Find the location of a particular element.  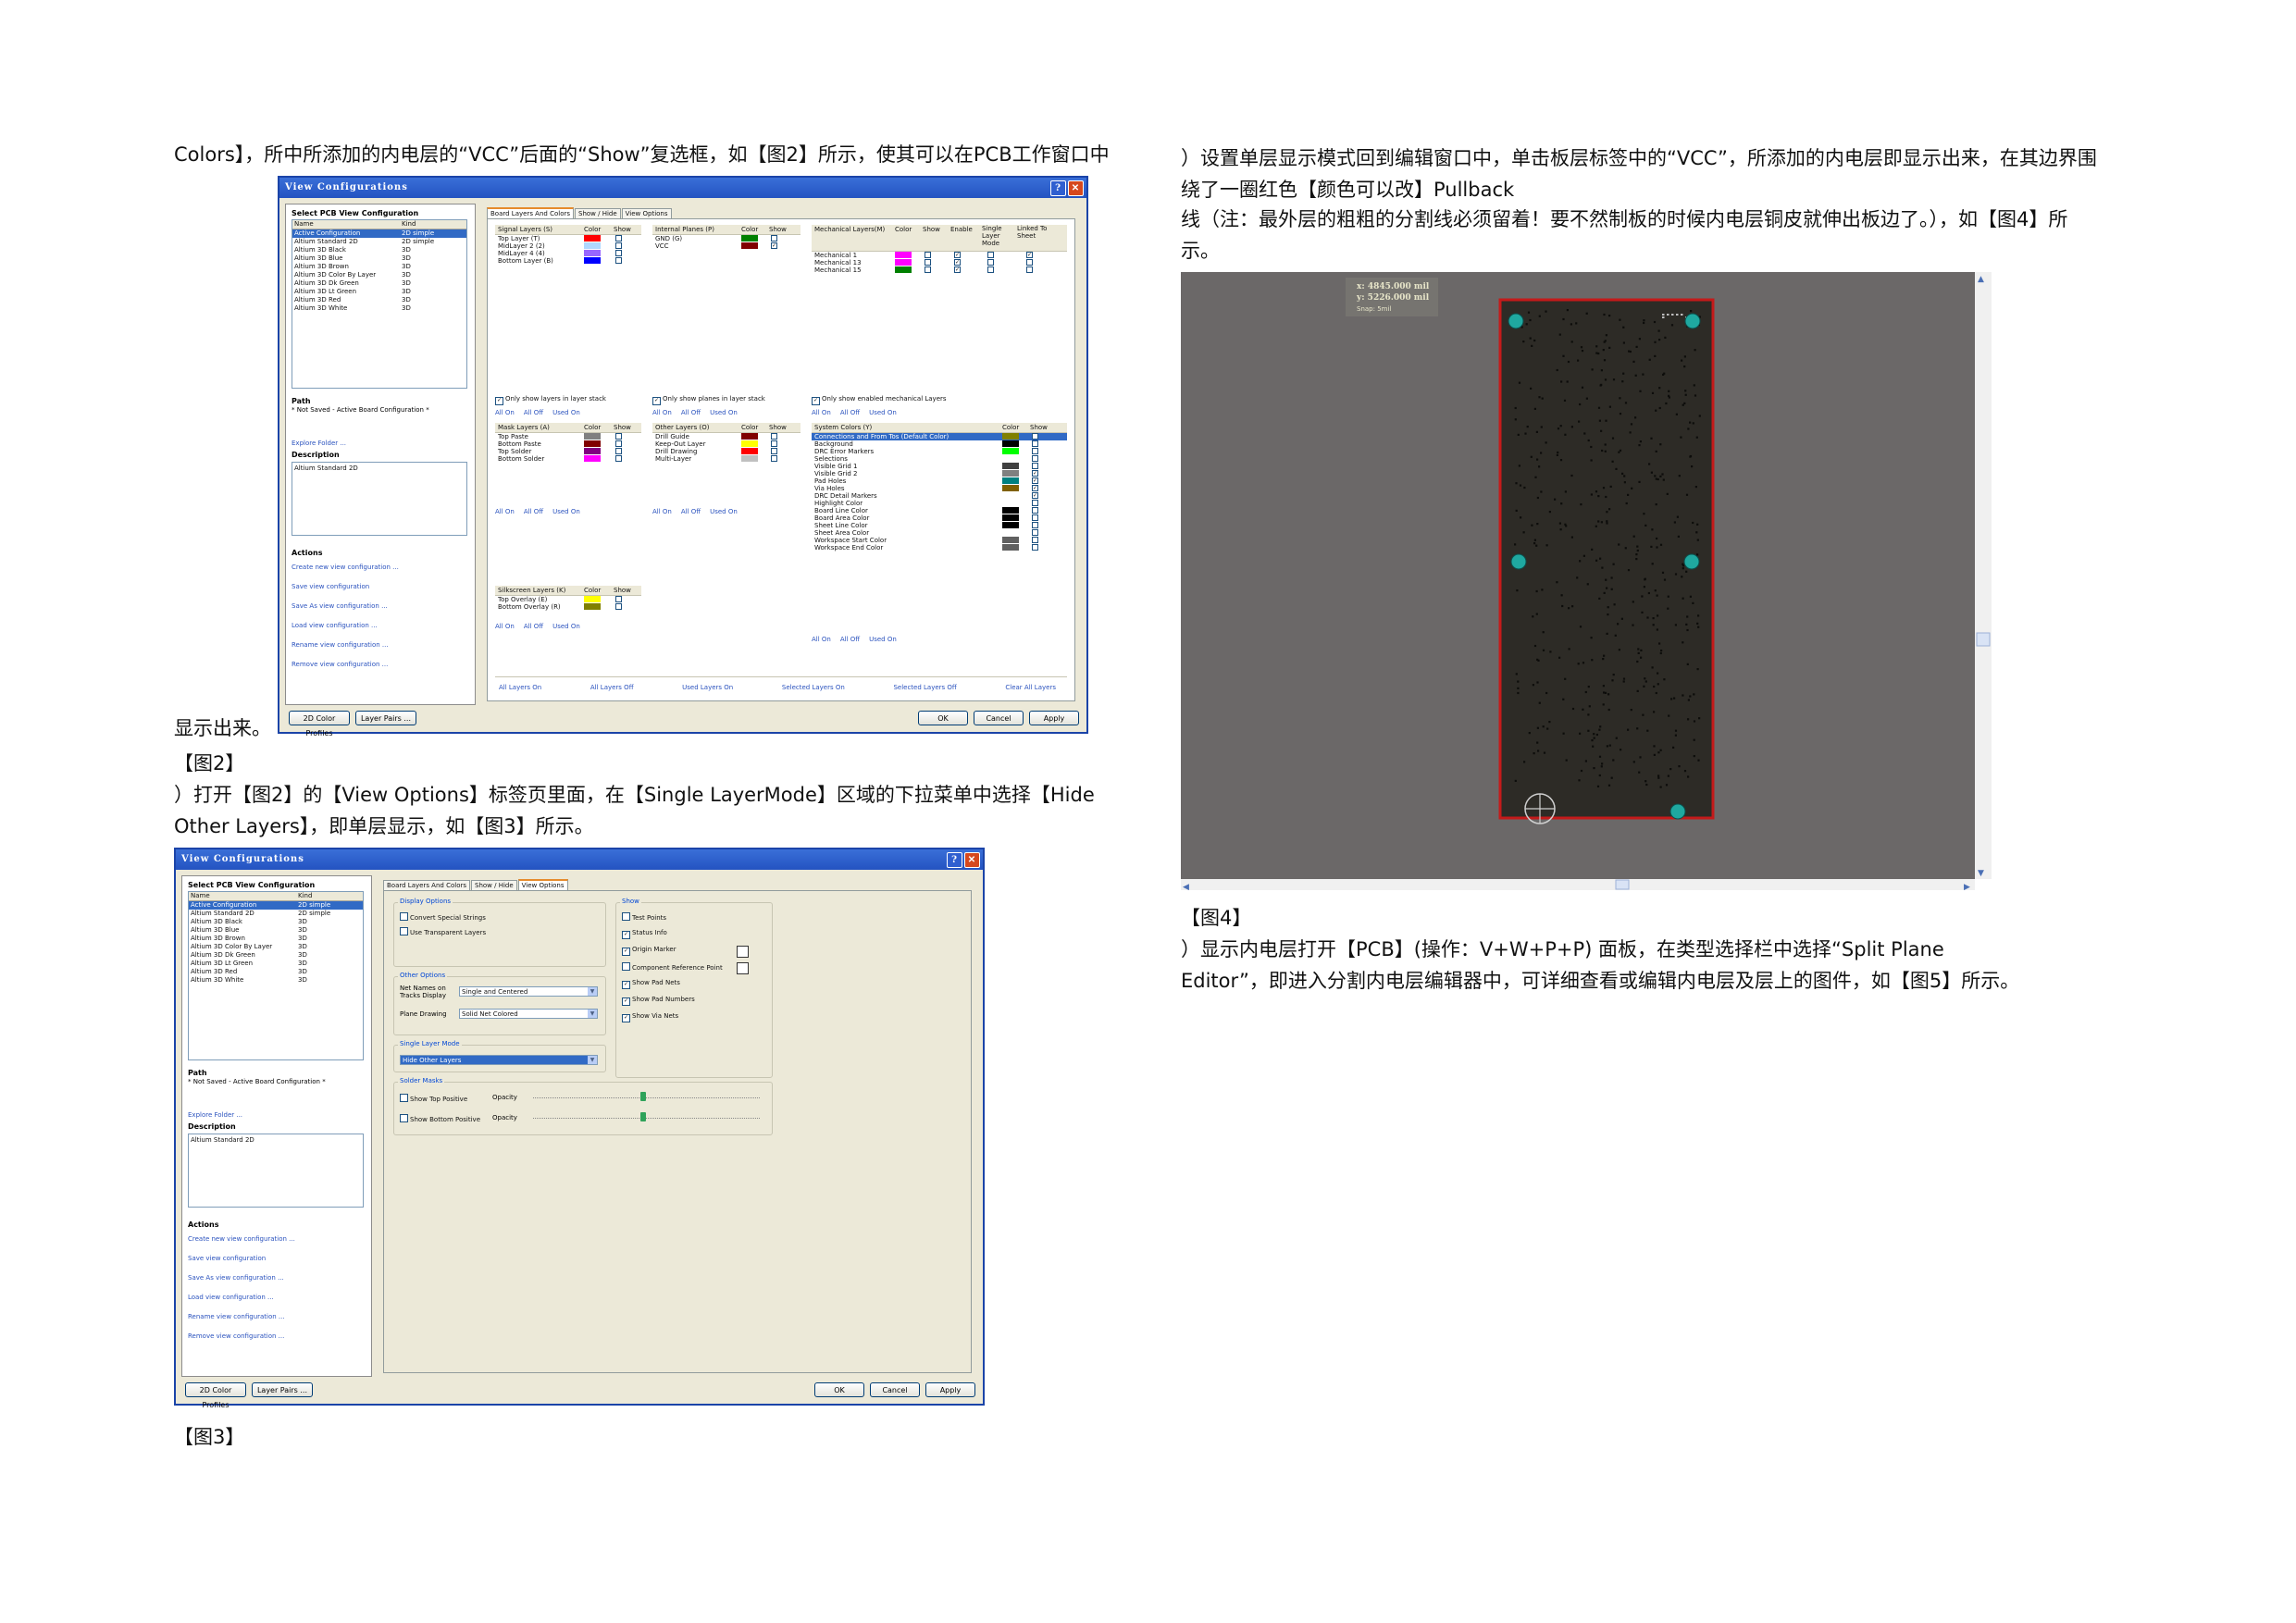

bottom-link: Selected Layers Off is located at coordinates (925, 687).